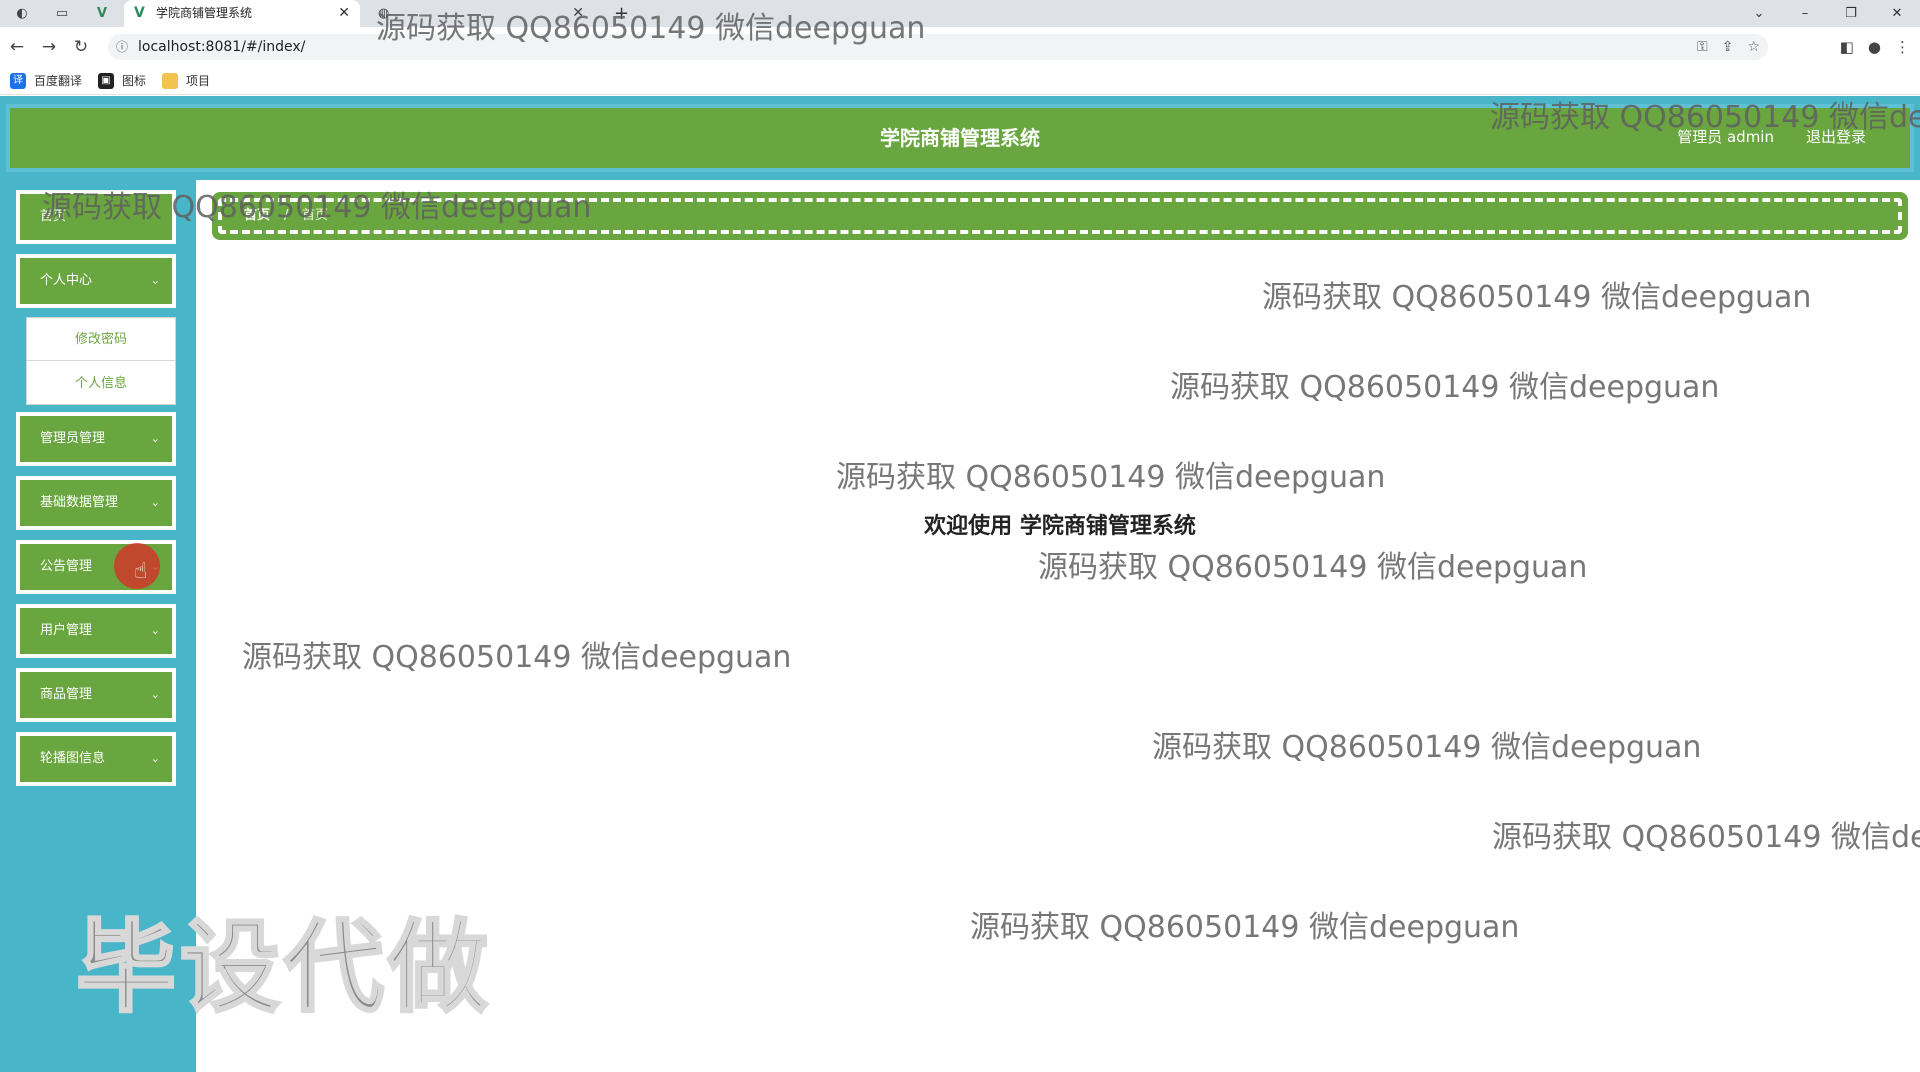  Describe the element at coordinates (102, 14) in the screenshot. I see `pinned-vue-tab-icon: V` at that location.